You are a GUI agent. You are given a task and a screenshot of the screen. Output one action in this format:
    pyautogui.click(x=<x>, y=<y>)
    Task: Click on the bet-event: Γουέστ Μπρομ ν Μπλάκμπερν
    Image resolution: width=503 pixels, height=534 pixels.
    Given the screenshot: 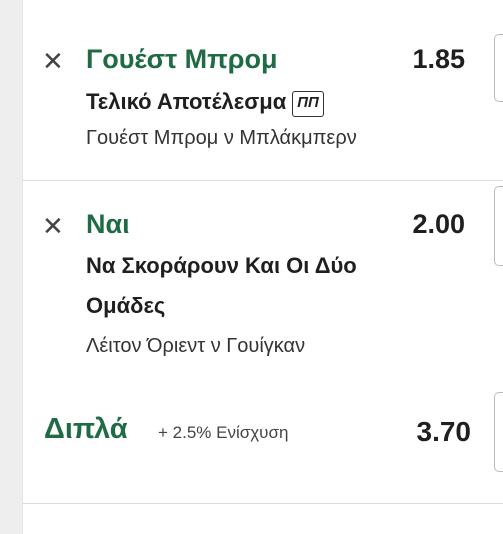 What is the action you would take?
    pyautogui.click(x=221, y=138)
    